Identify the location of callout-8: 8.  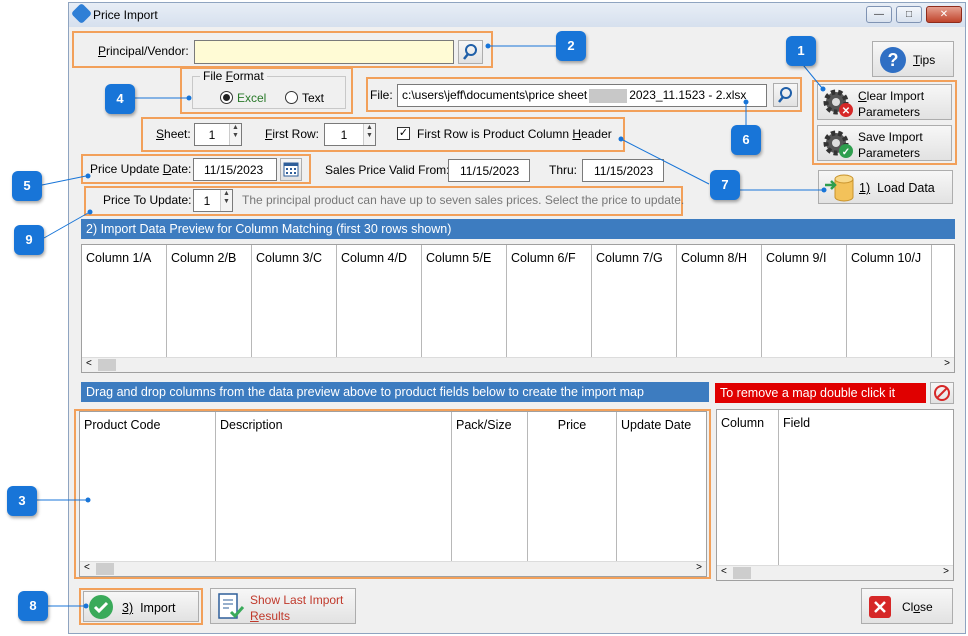
(33, 606).